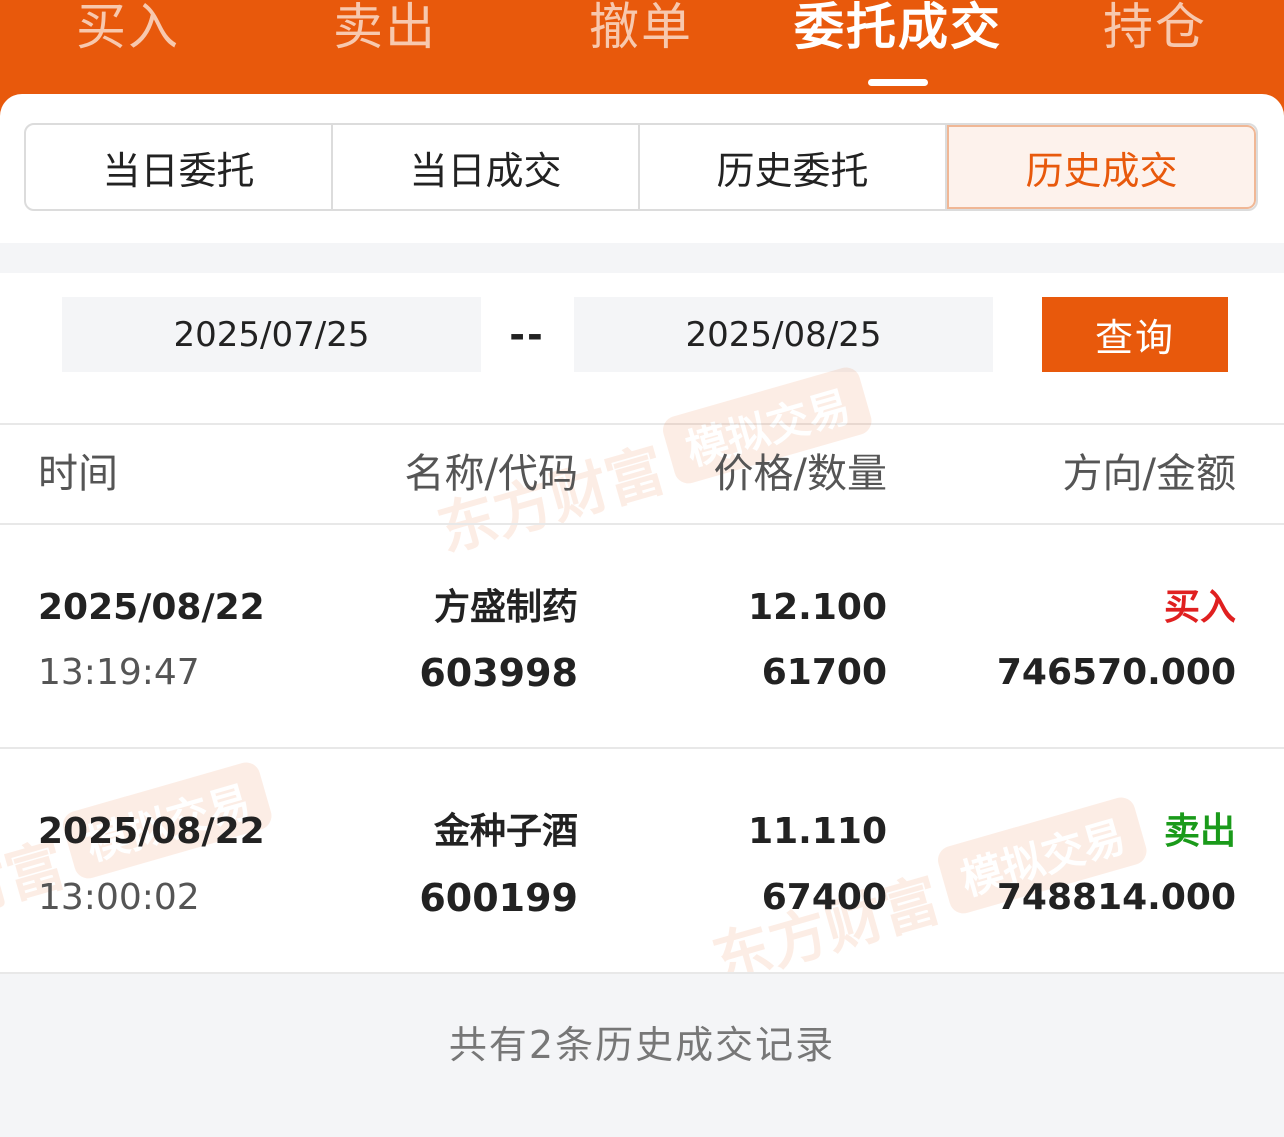 The height and width of the screenshot is (1137, 1284). I want to click on sub-tab-history-orders: 历史委托, so click(793, 167).